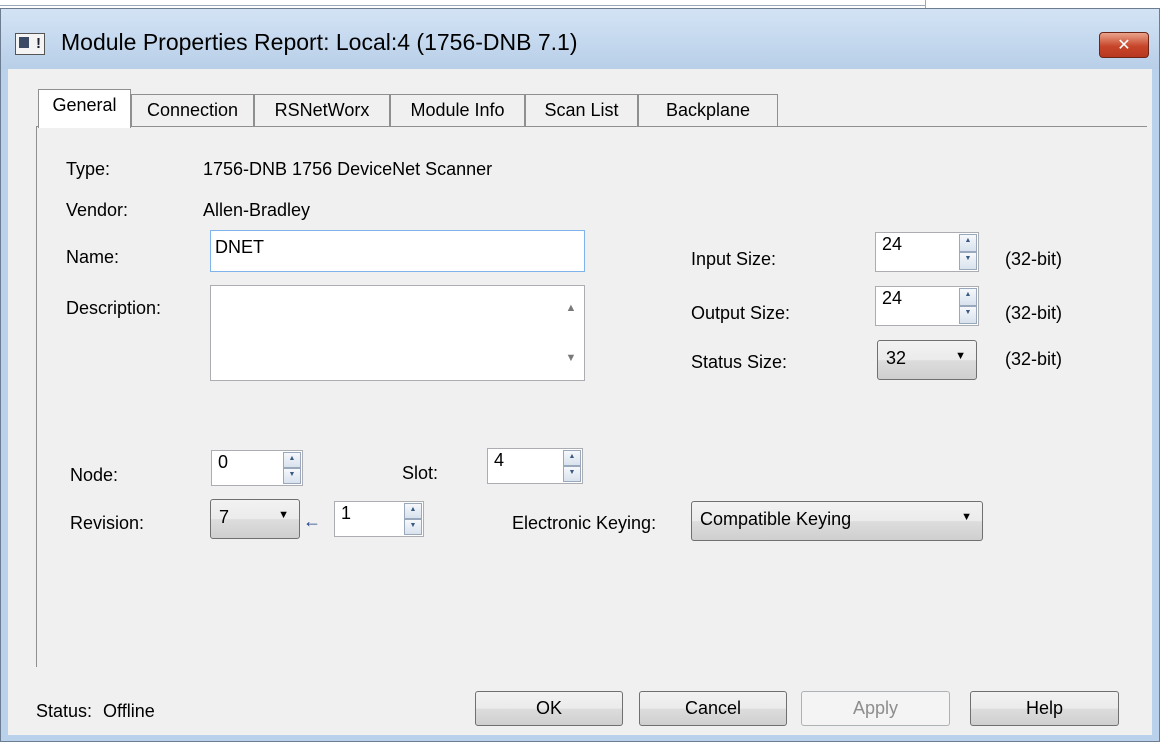 This screenshot has height=744, width=1163. I want to click on revision-major-value: 7, so click(224, 517).